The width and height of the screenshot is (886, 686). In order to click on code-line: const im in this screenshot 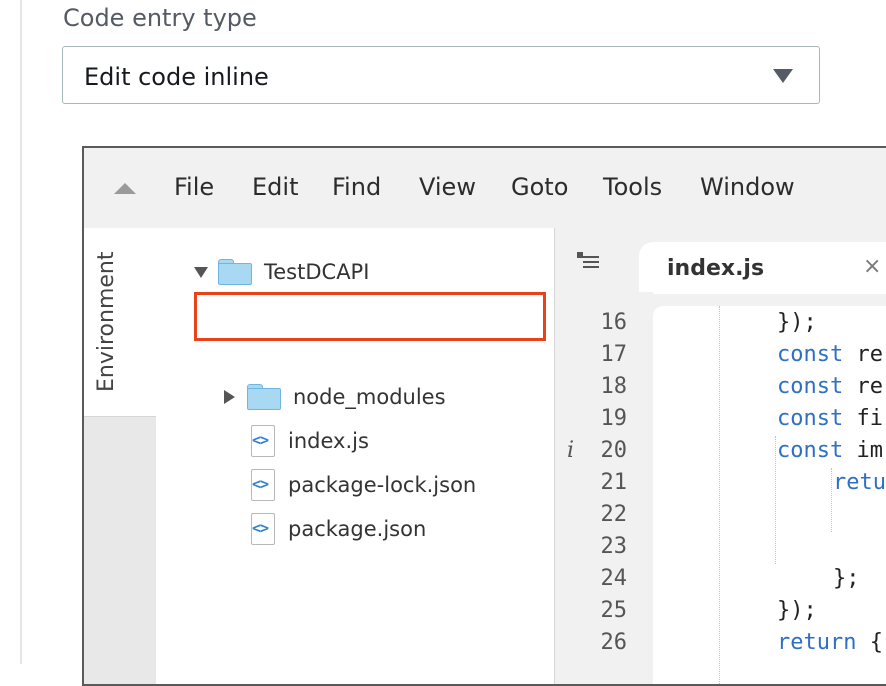, I will do `click(830, 450)`.